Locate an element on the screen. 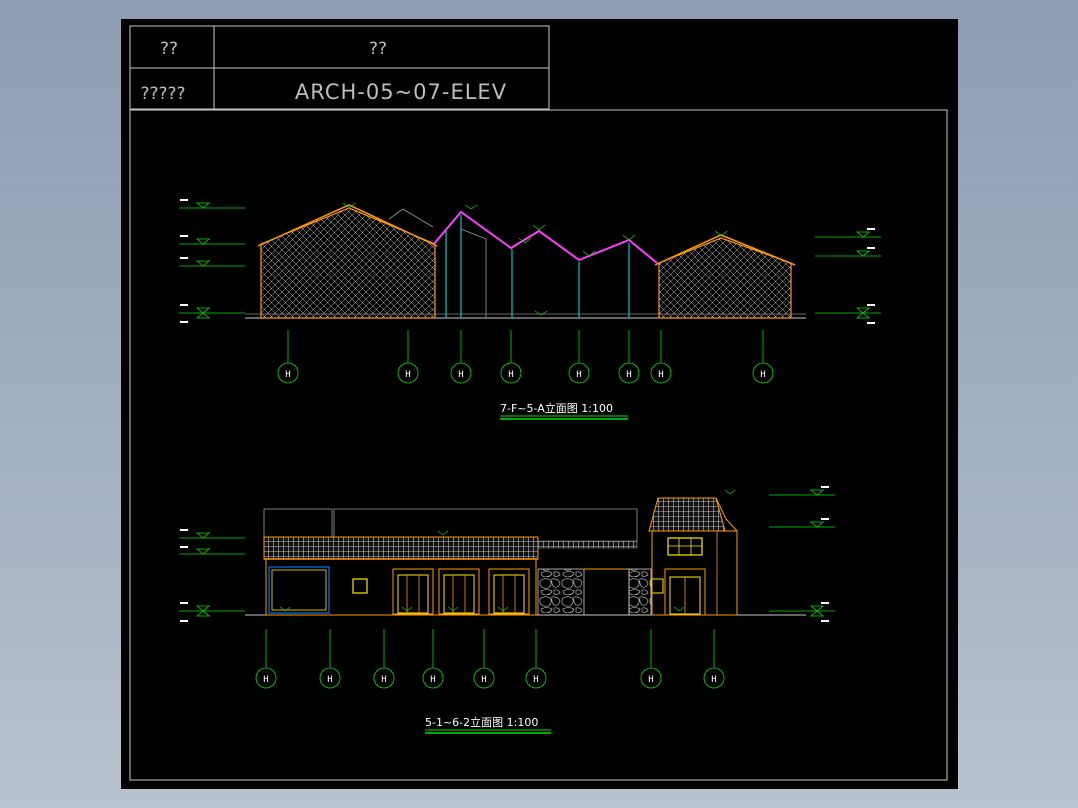 This screenshot has height=808, width=1078. left-gable-building is located at coordinates (348, 263).